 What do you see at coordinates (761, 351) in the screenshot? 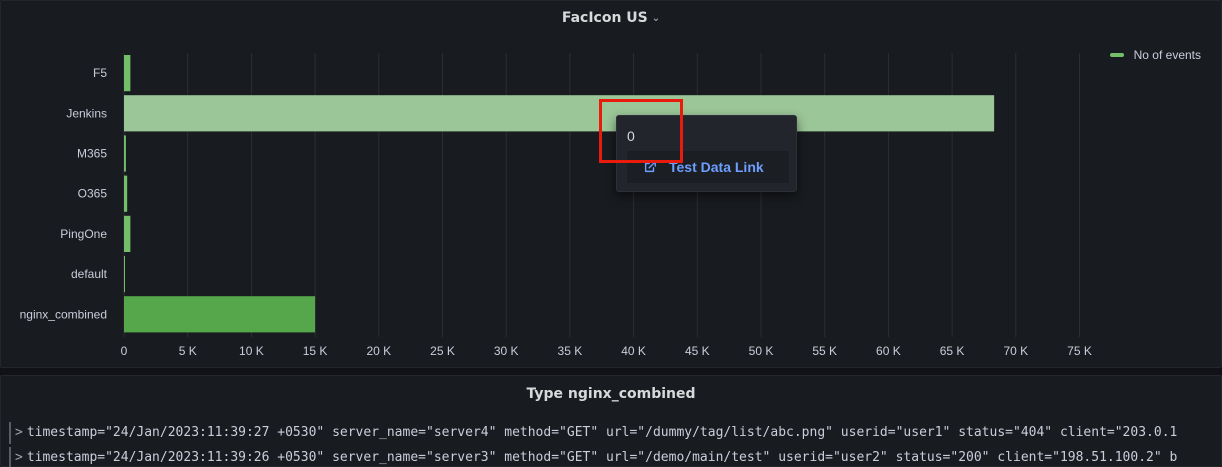
I see `x-tick-label: 50 K` at bounding box center [761, 351].